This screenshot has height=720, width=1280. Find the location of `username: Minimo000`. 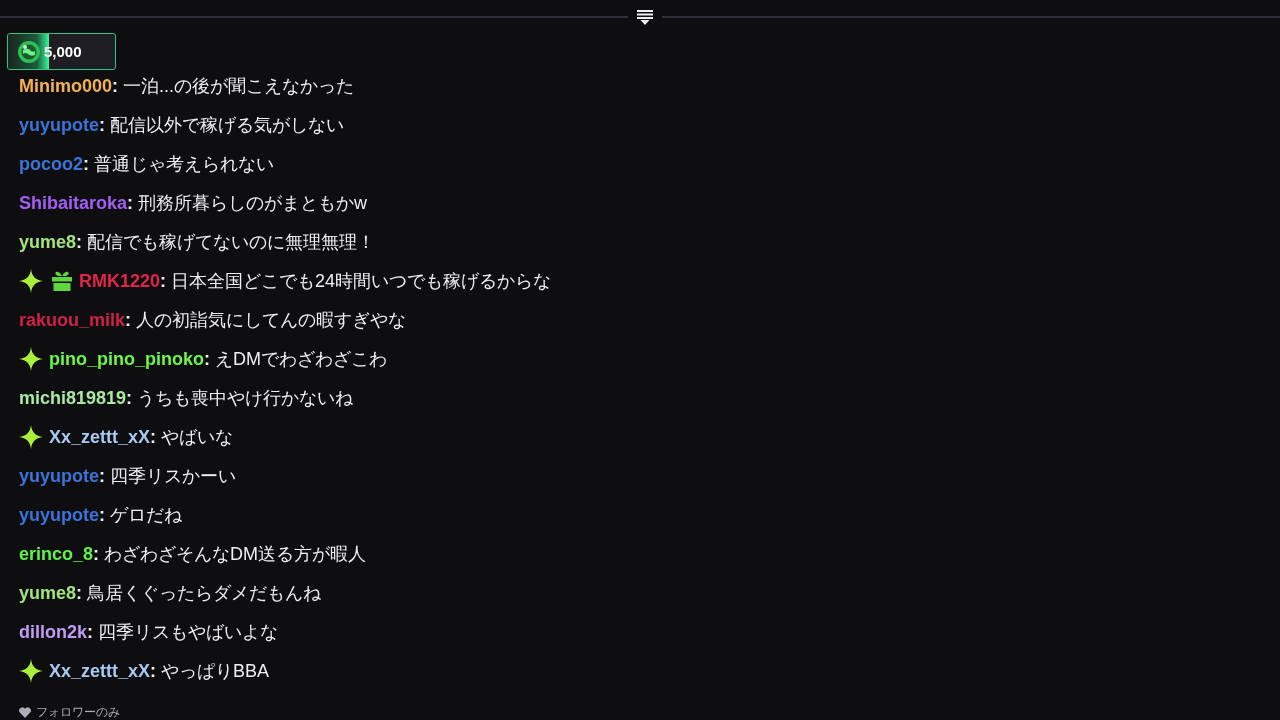

username: Minimo000 is located at coordinates (66, 86).